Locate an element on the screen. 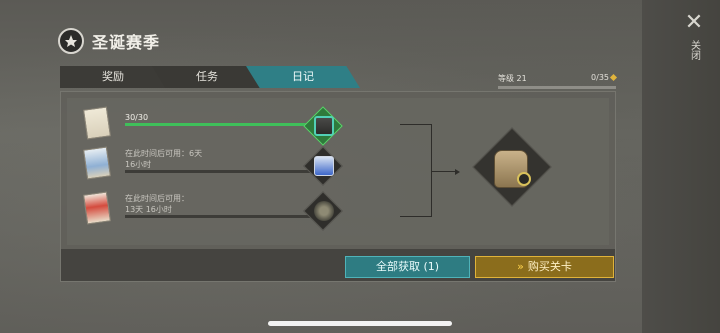 Image resolution: width=720 pixels, height=333 pixels. level-label: 等级 21 is located at coordinates (512, 78).